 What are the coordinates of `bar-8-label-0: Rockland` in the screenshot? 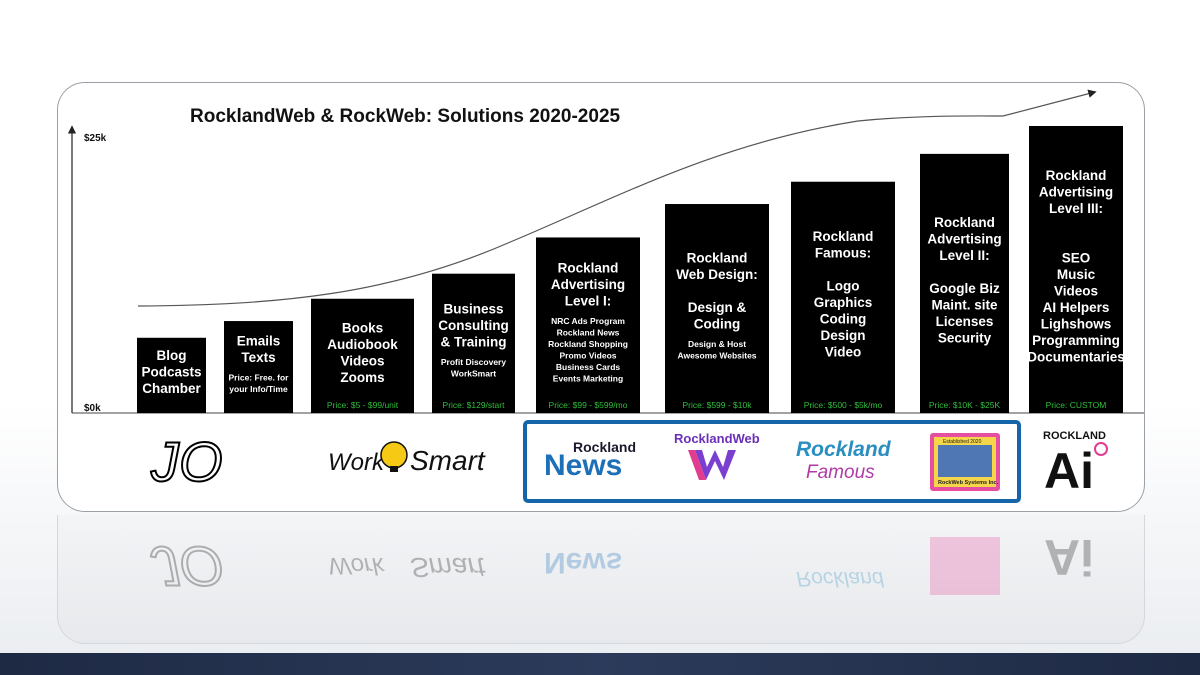 It's located at (1076, 175).